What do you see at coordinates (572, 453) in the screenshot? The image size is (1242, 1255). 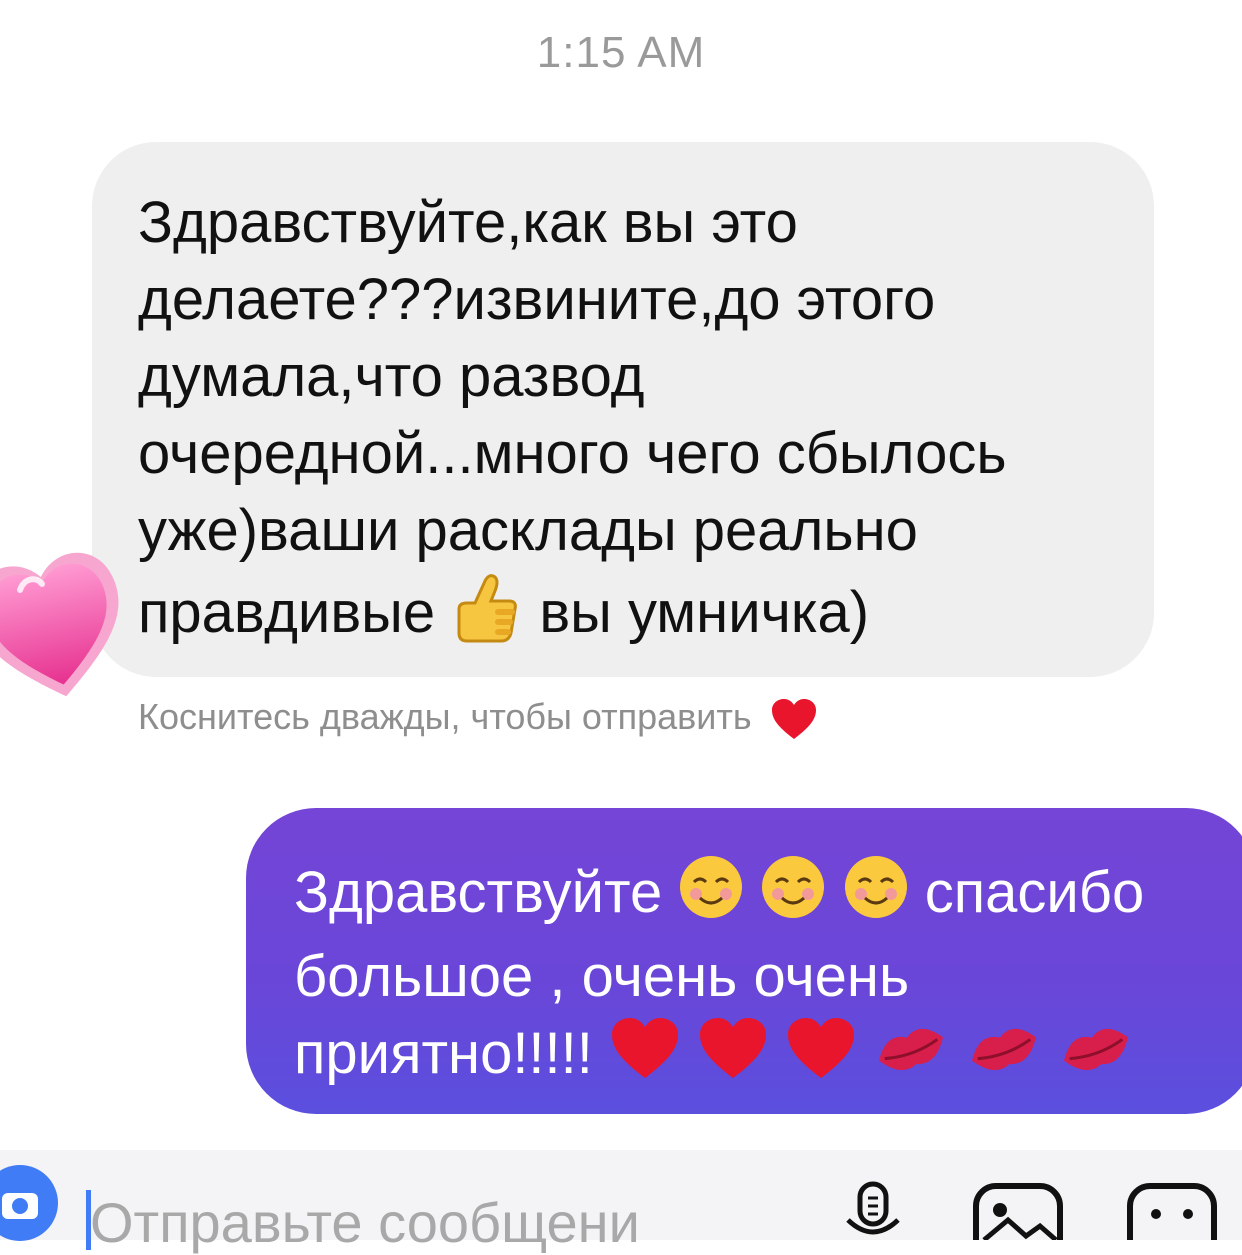 I see `incoming-message-line: очередной...много чего сбылось` at bounding box center [572, 453].